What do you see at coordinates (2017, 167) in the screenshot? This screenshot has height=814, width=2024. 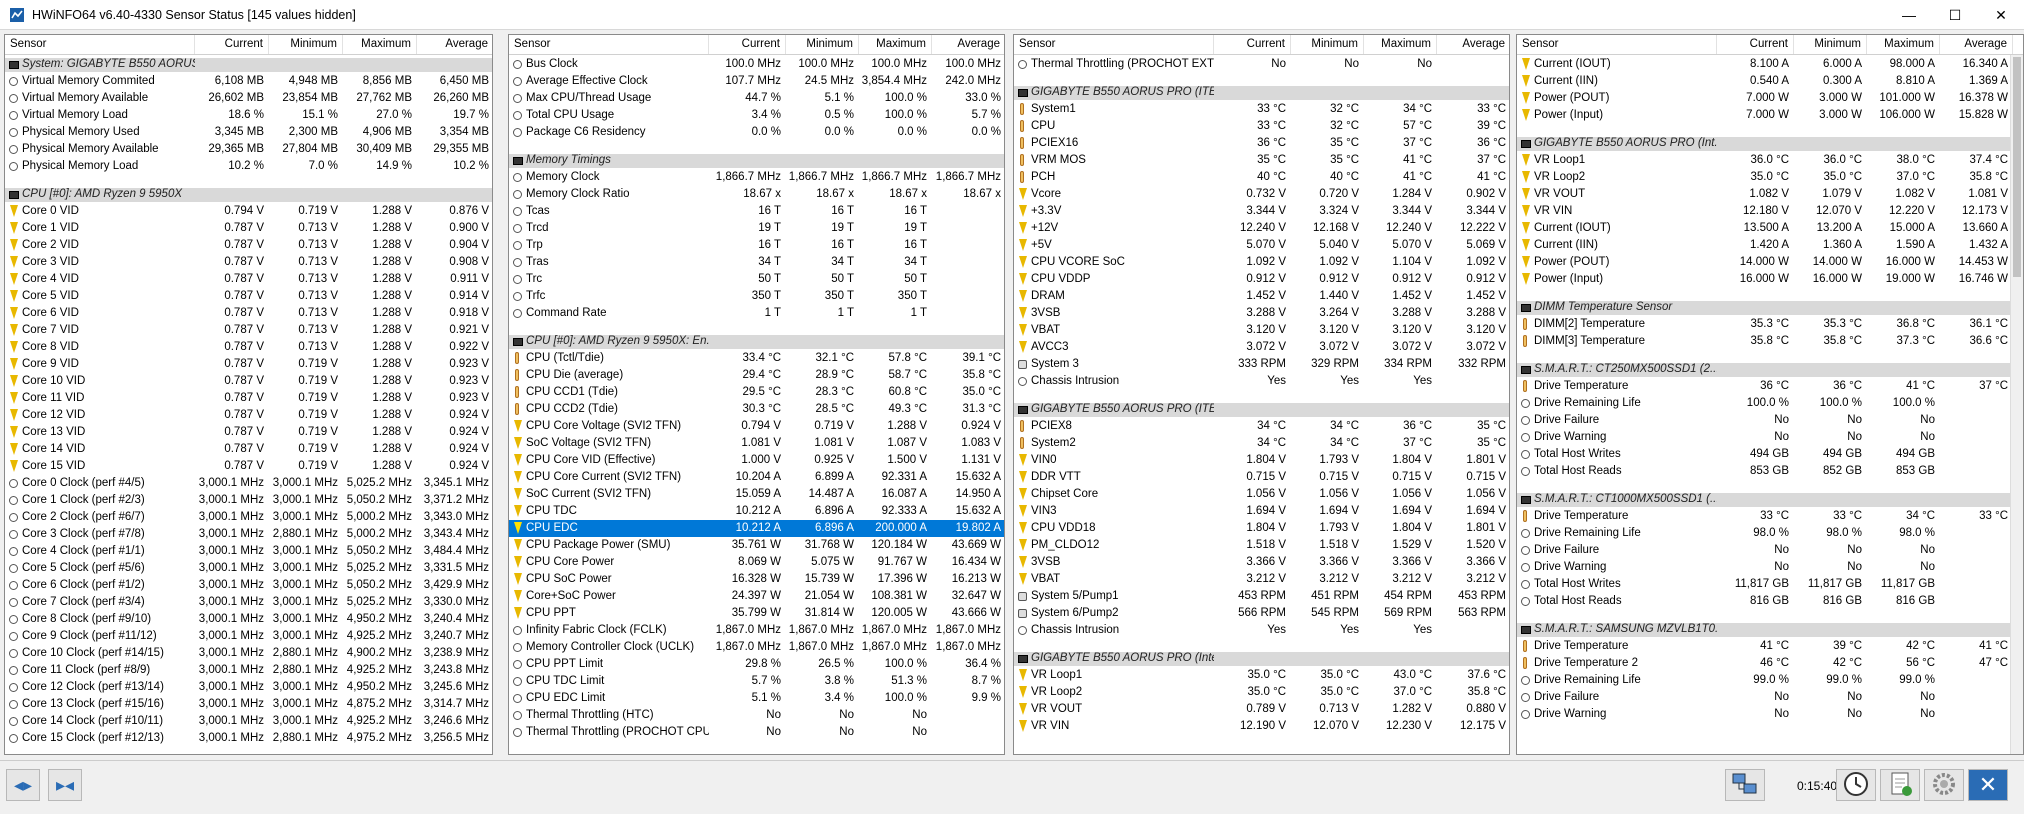 I see `scrollbar-thumb` at bounding box center [2017, 167].